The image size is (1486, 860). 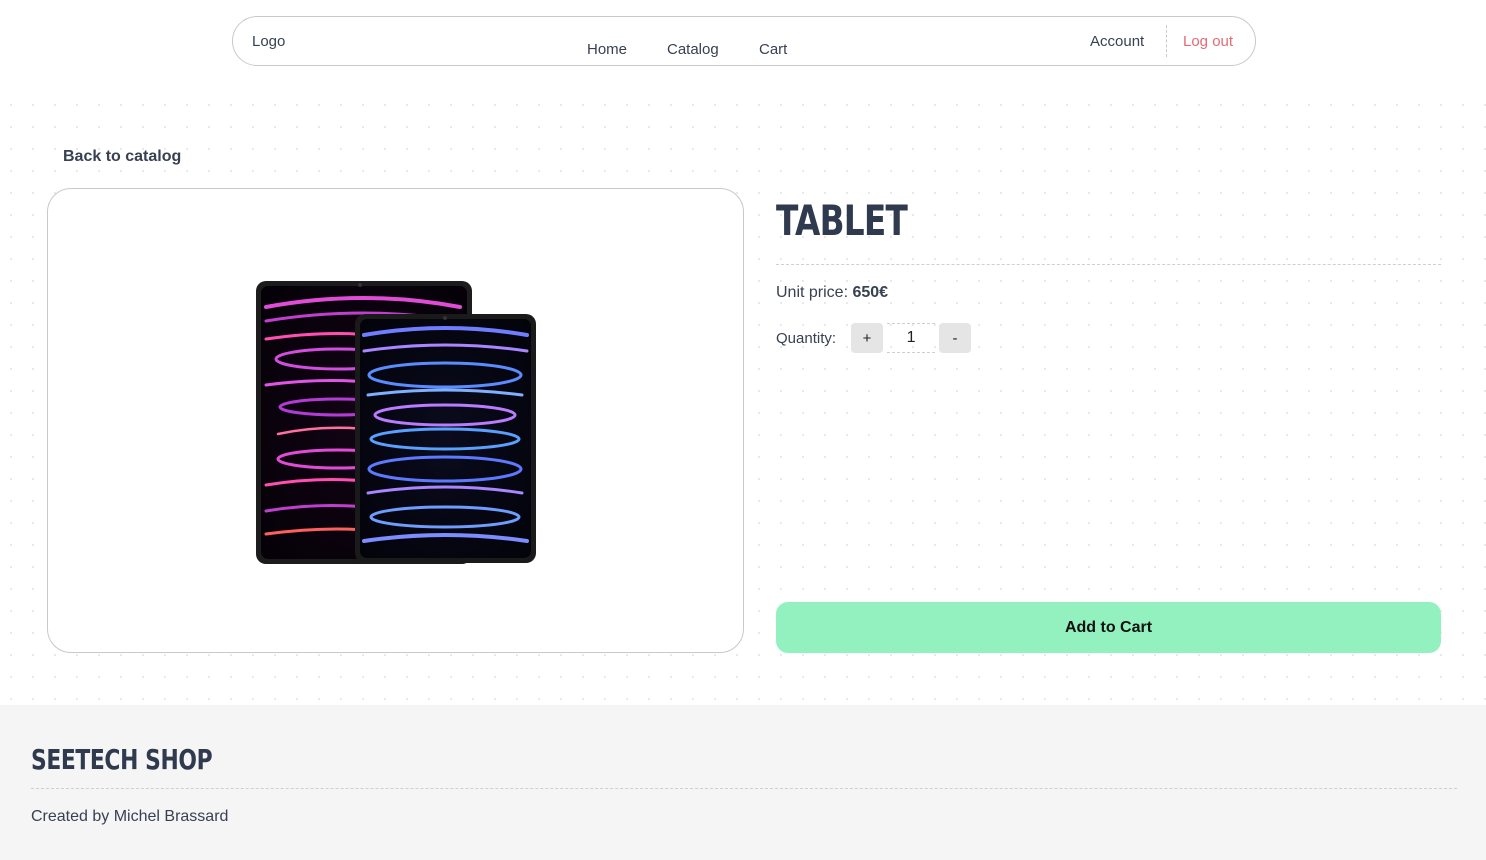 I want to click on quantity-increment-button: +, so click(x=867, y=338).